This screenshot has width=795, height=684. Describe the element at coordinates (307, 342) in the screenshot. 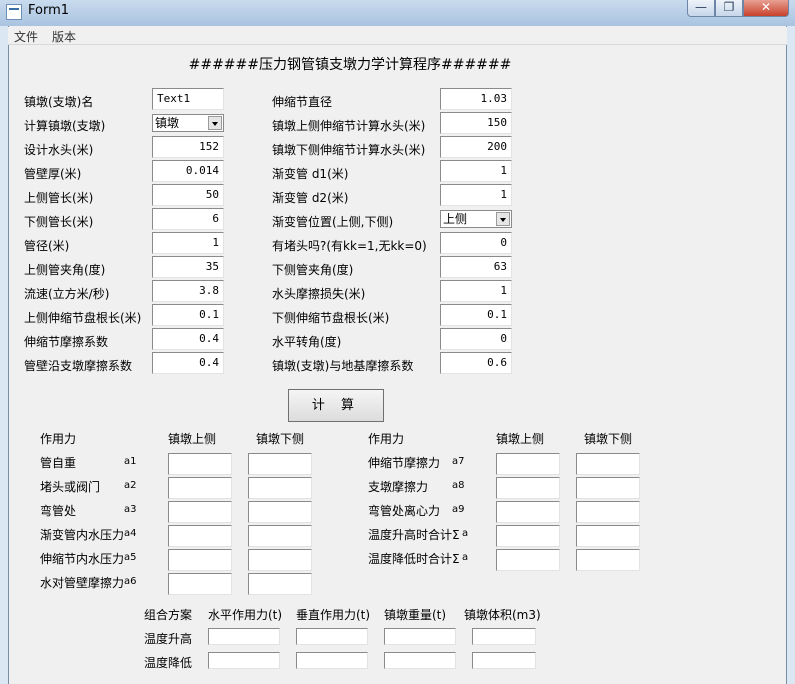

I see `field-label: 水平转角(度)` at that location.